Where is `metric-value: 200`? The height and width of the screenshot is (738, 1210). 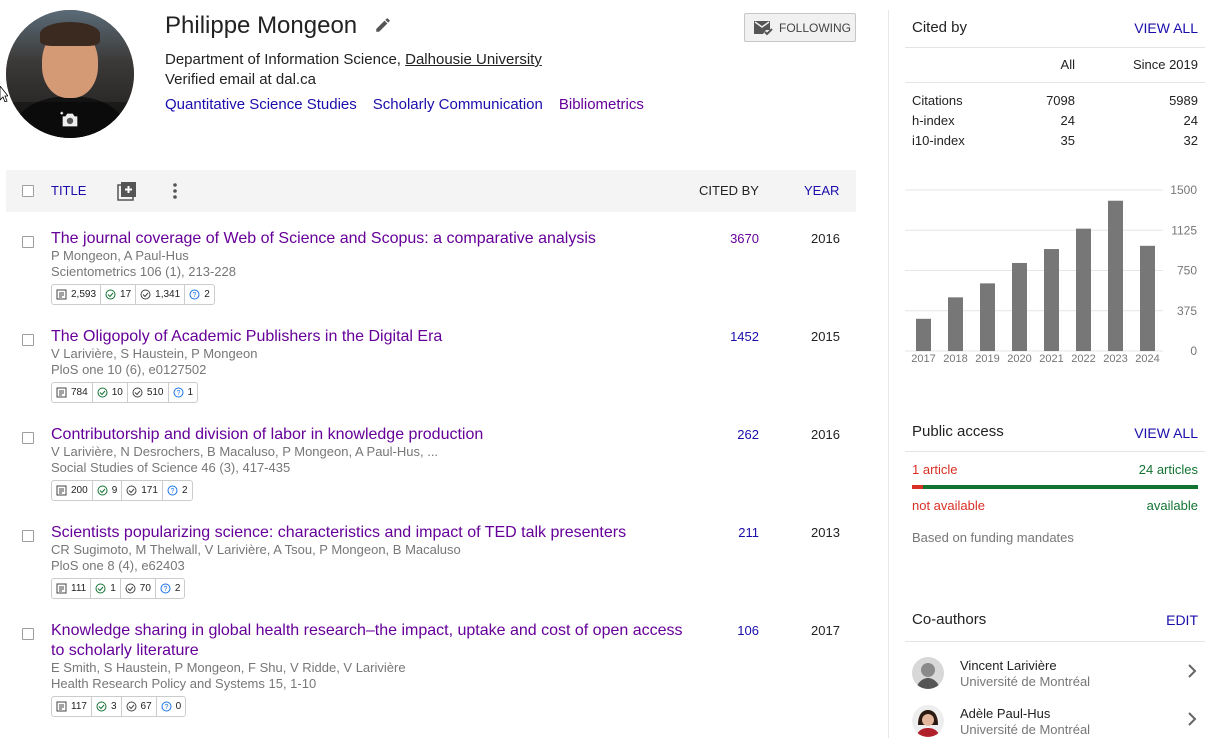
metric-value: 200 is located at coordinates (79, 490).